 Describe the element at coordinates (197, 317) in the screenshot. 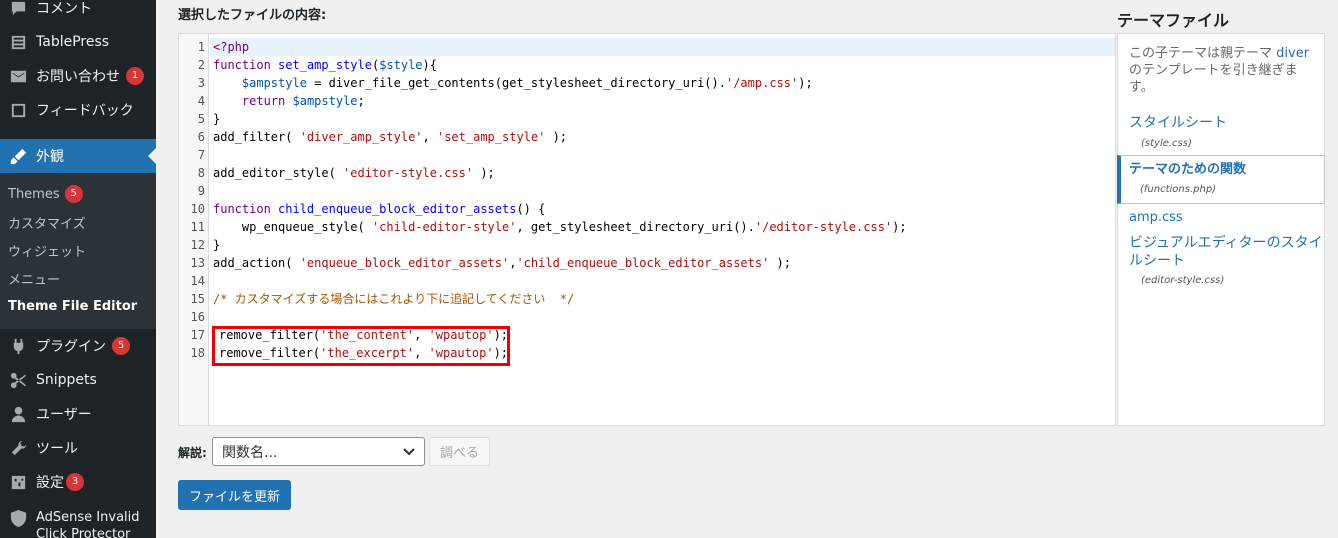

I see `line-number: 16` at that location.